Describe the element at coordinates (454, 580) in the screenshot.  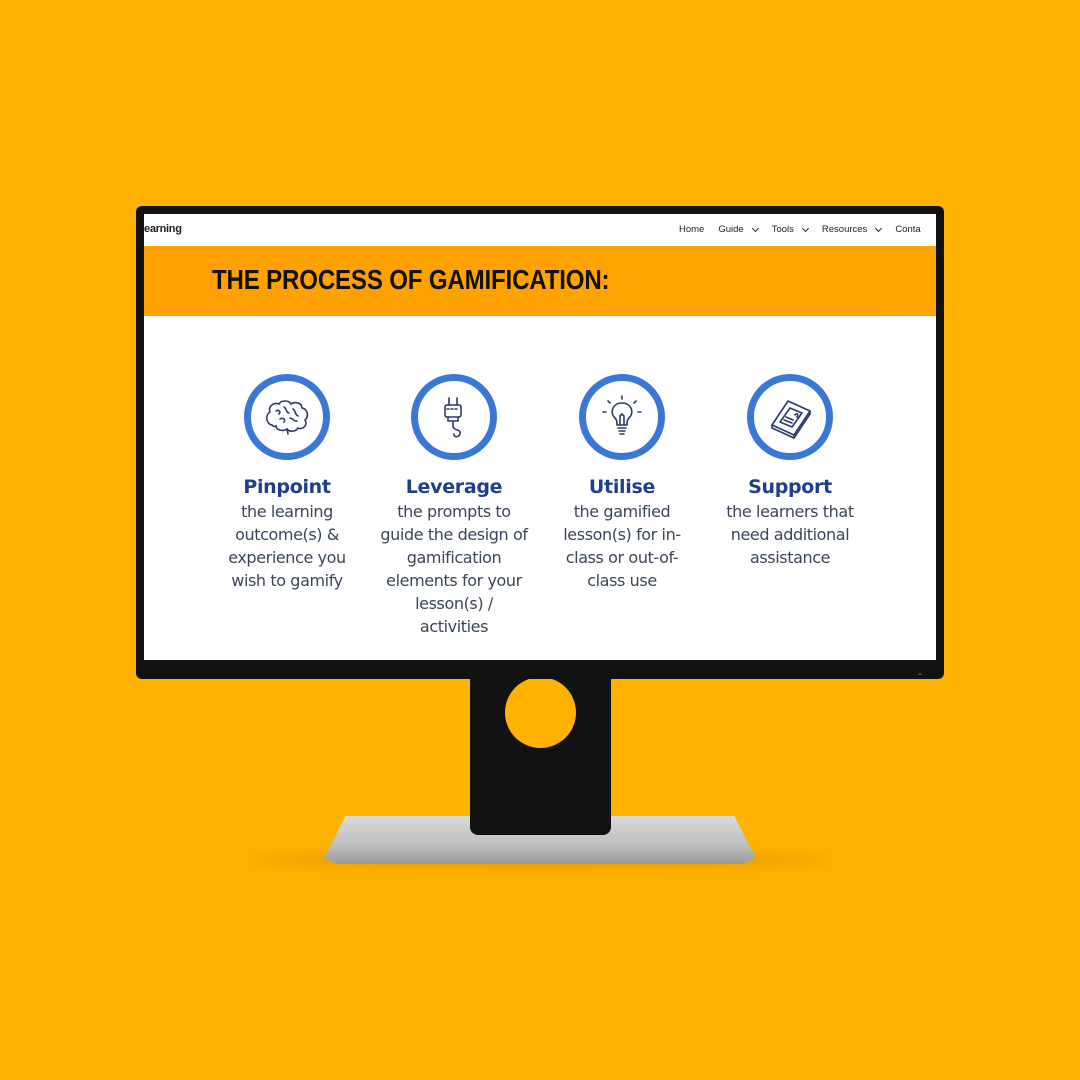
I see `step-desc-line: elements for your` at that location.